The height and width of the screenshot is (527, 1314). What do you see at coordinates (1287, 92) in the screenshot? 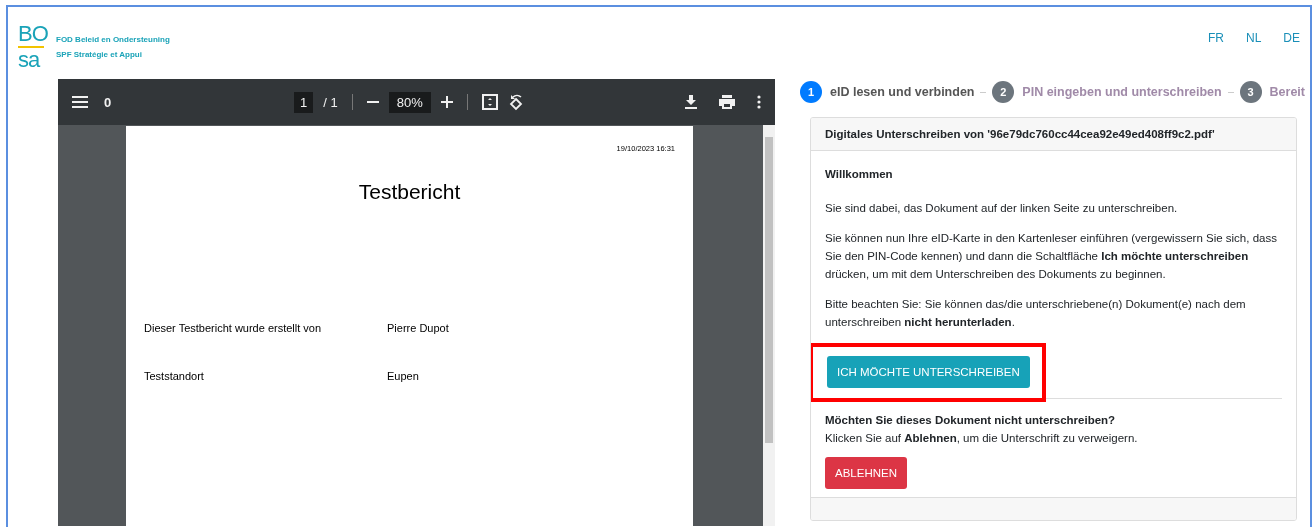
I see `step-label: Bereit` at bounding box center [1287, 92].